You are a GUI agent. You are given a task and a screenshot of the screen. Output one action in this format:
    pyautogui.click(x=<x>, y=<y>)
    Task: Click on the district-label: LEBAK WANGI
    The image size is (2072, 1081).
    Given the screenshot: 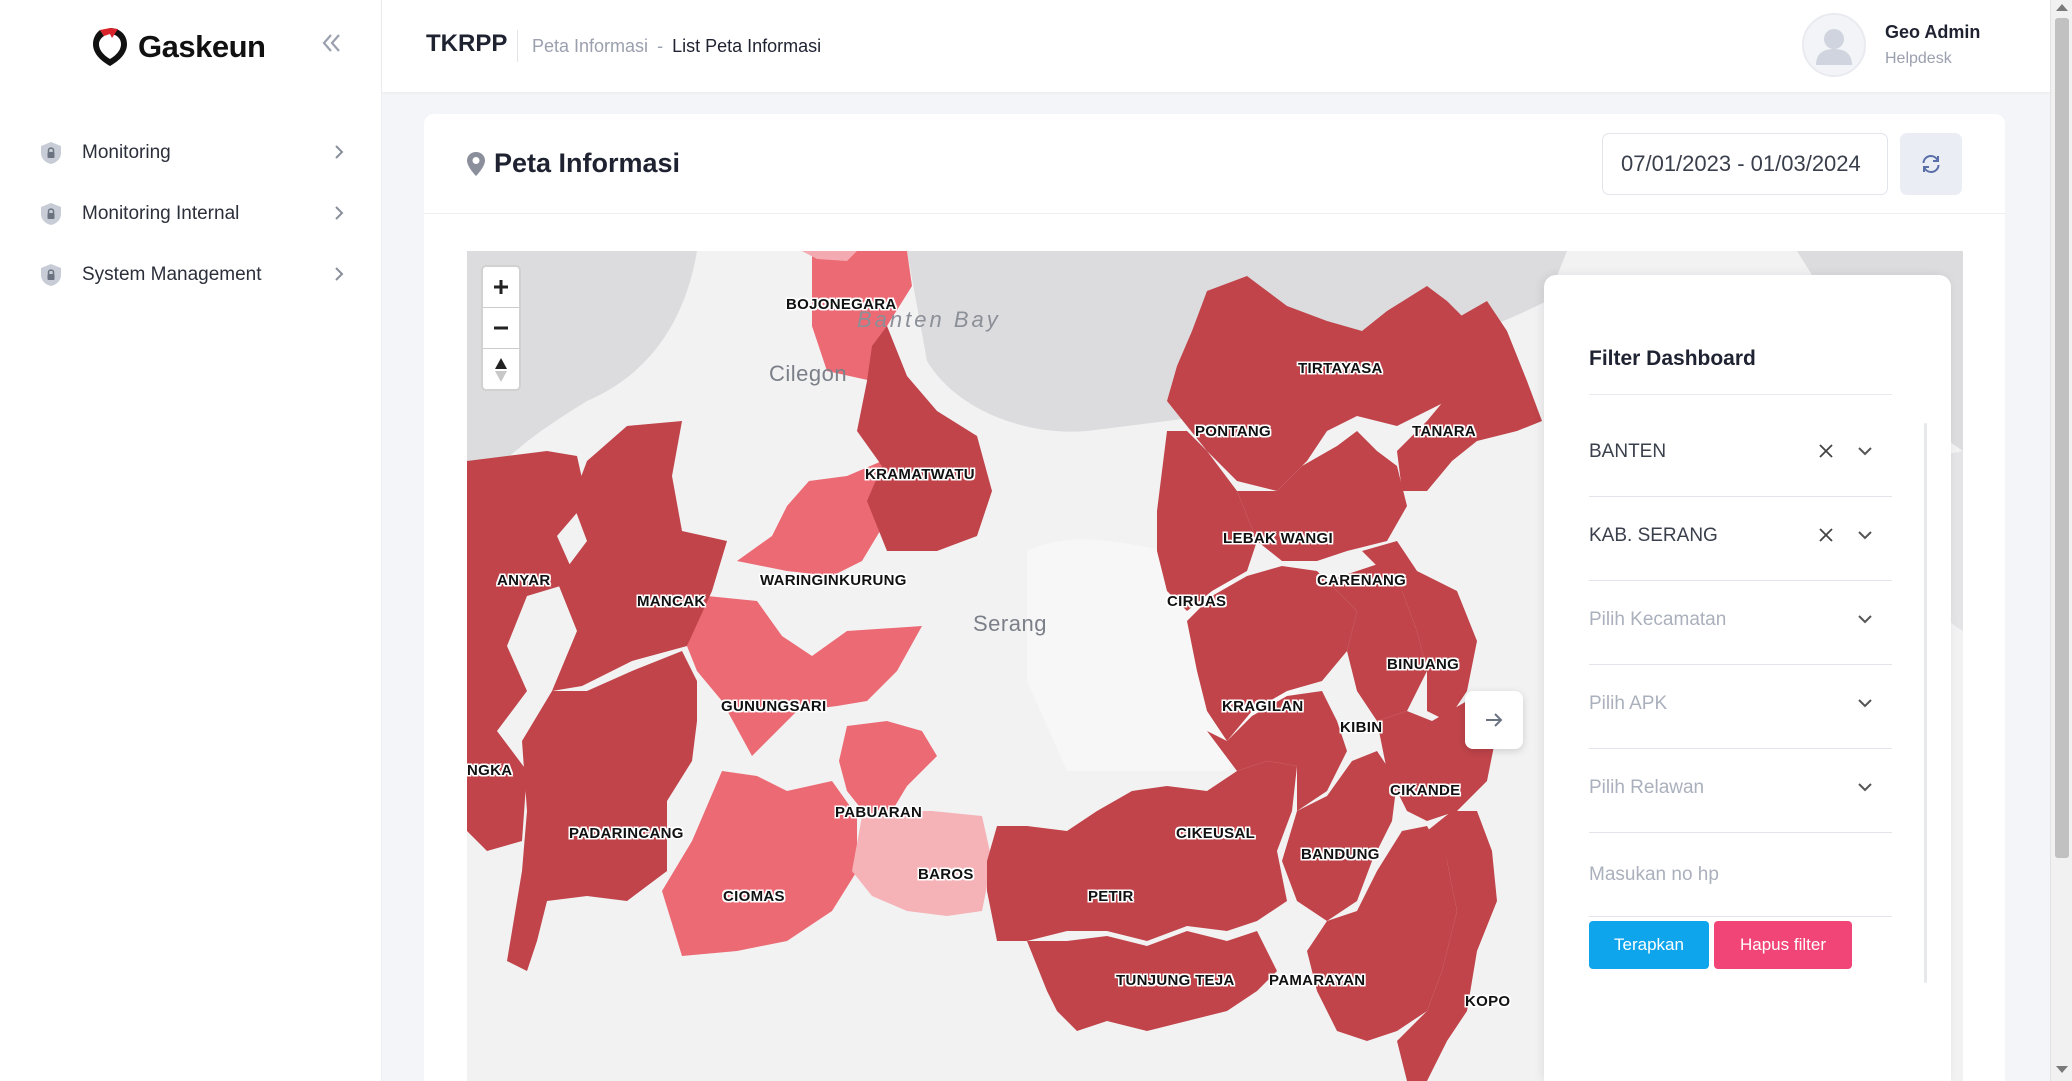 What is the action you would take?
    pyautogui.click(x=1278, y=538)
    